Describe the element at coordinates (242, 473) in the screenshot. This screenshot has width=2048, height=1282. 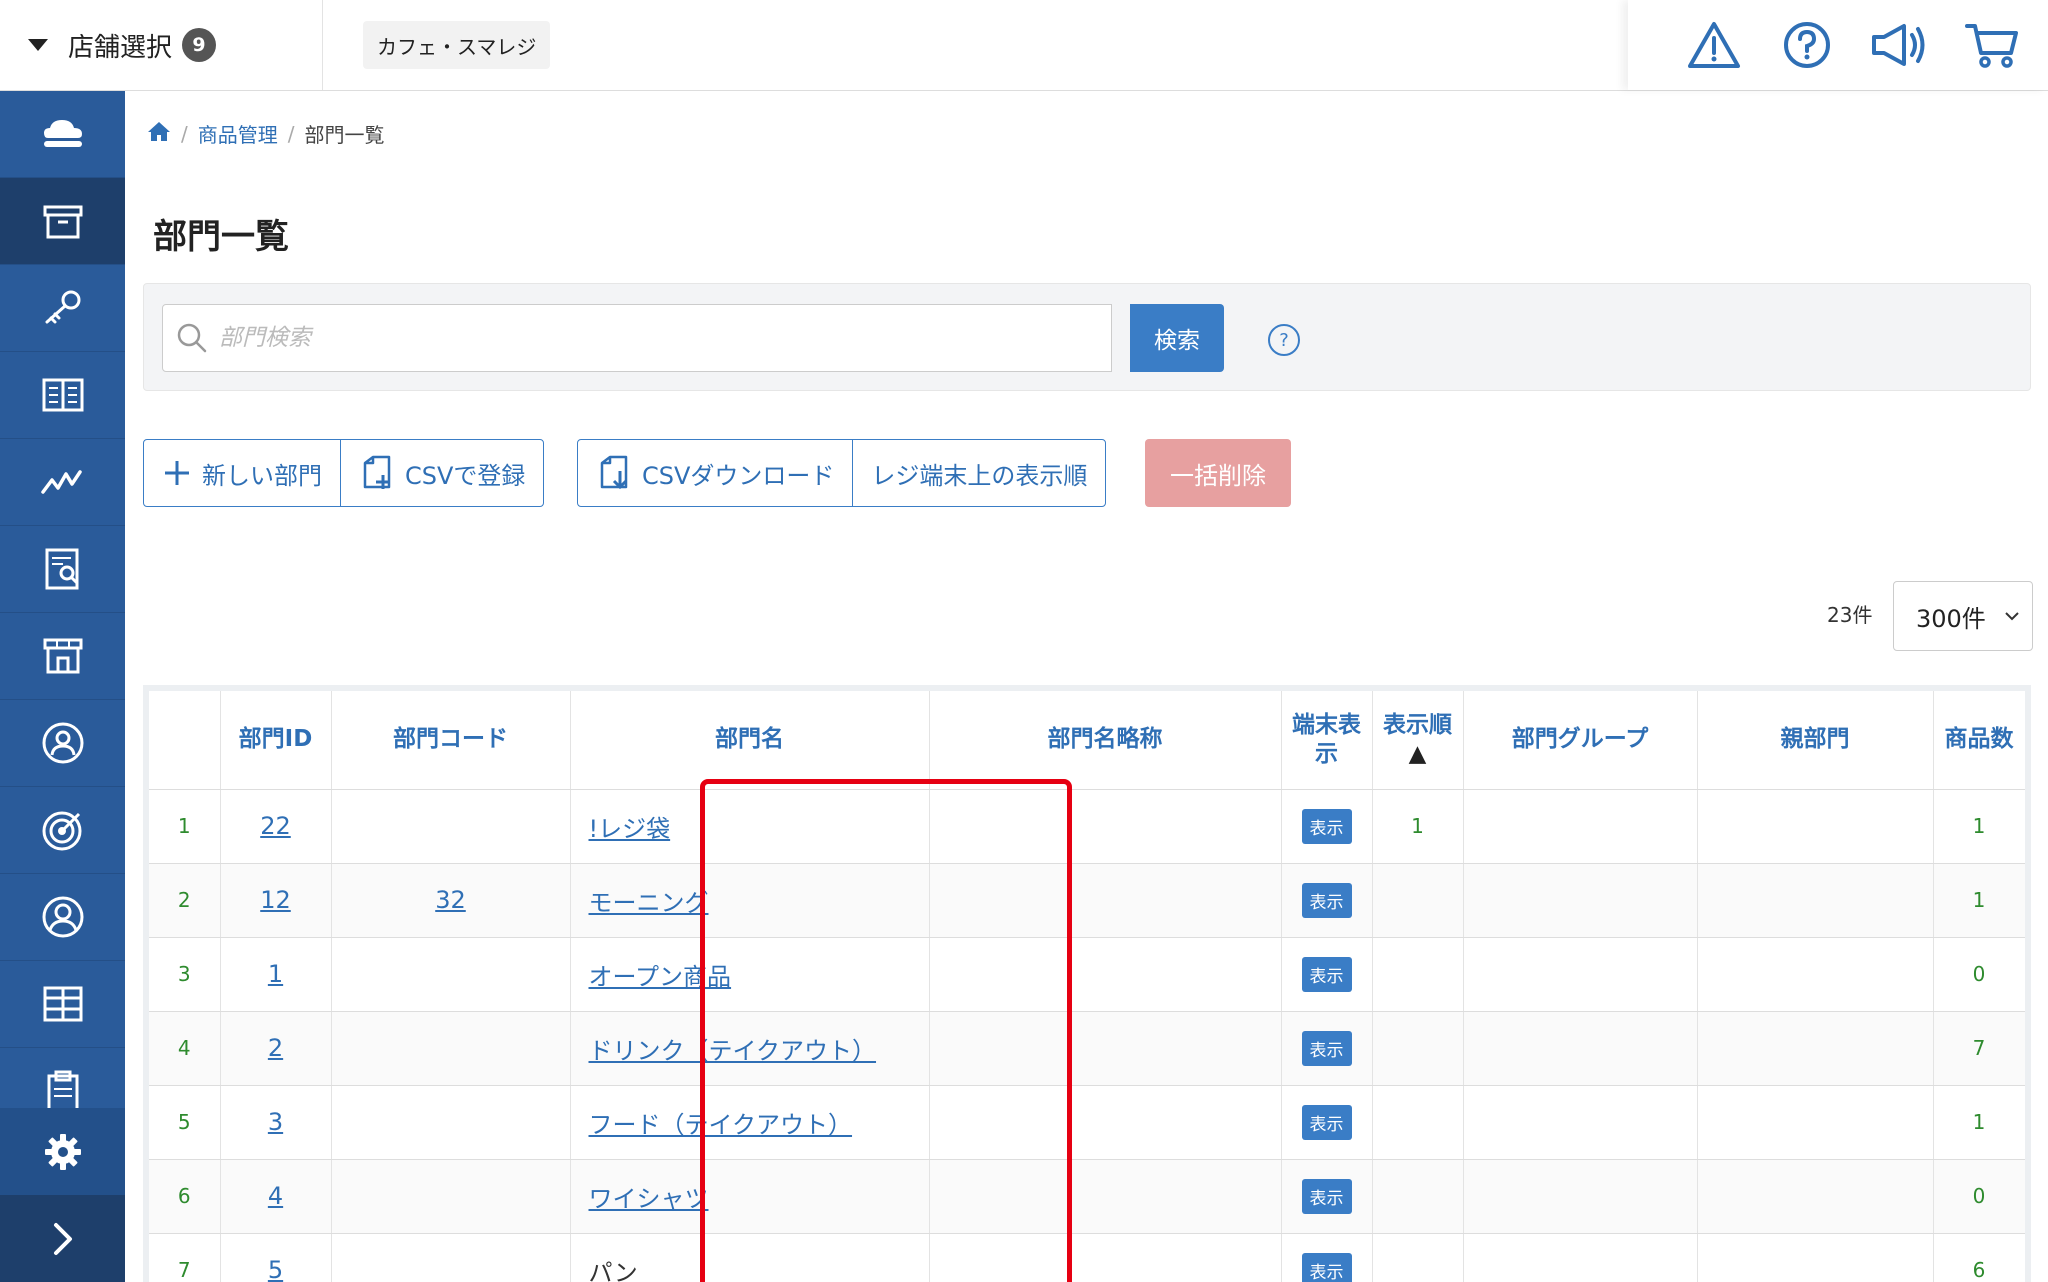
I see `new-department-button: 新しい部門` at that location.